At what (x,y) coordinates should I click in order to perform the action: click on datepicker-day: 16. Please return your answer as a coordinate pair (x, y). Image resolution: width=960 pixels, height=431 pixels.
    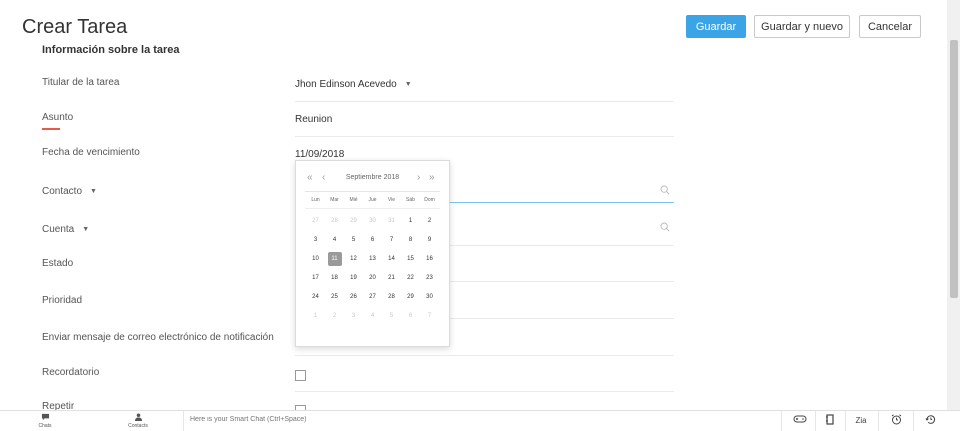
    Looking at the image, I should click on (429, 258).